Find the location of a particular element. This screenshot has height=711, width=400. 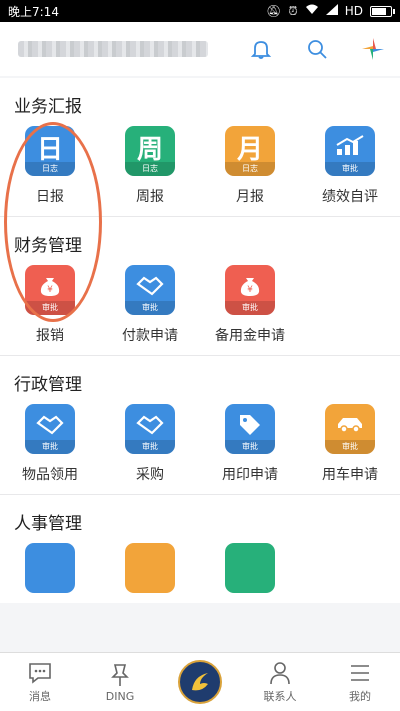

app-menu-icon is located at coordinates (373, 49).